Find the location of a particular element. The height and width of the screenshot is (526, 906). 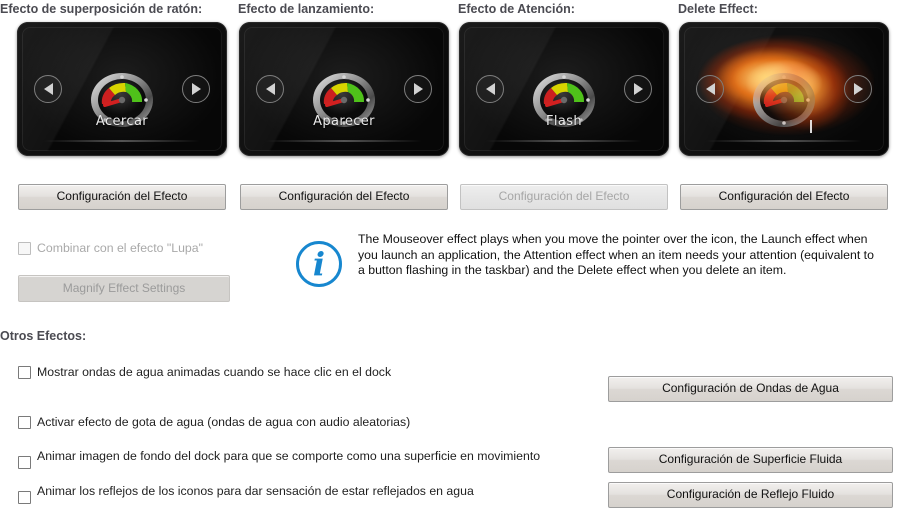

preview-screen is located at coordinates (784, 89).